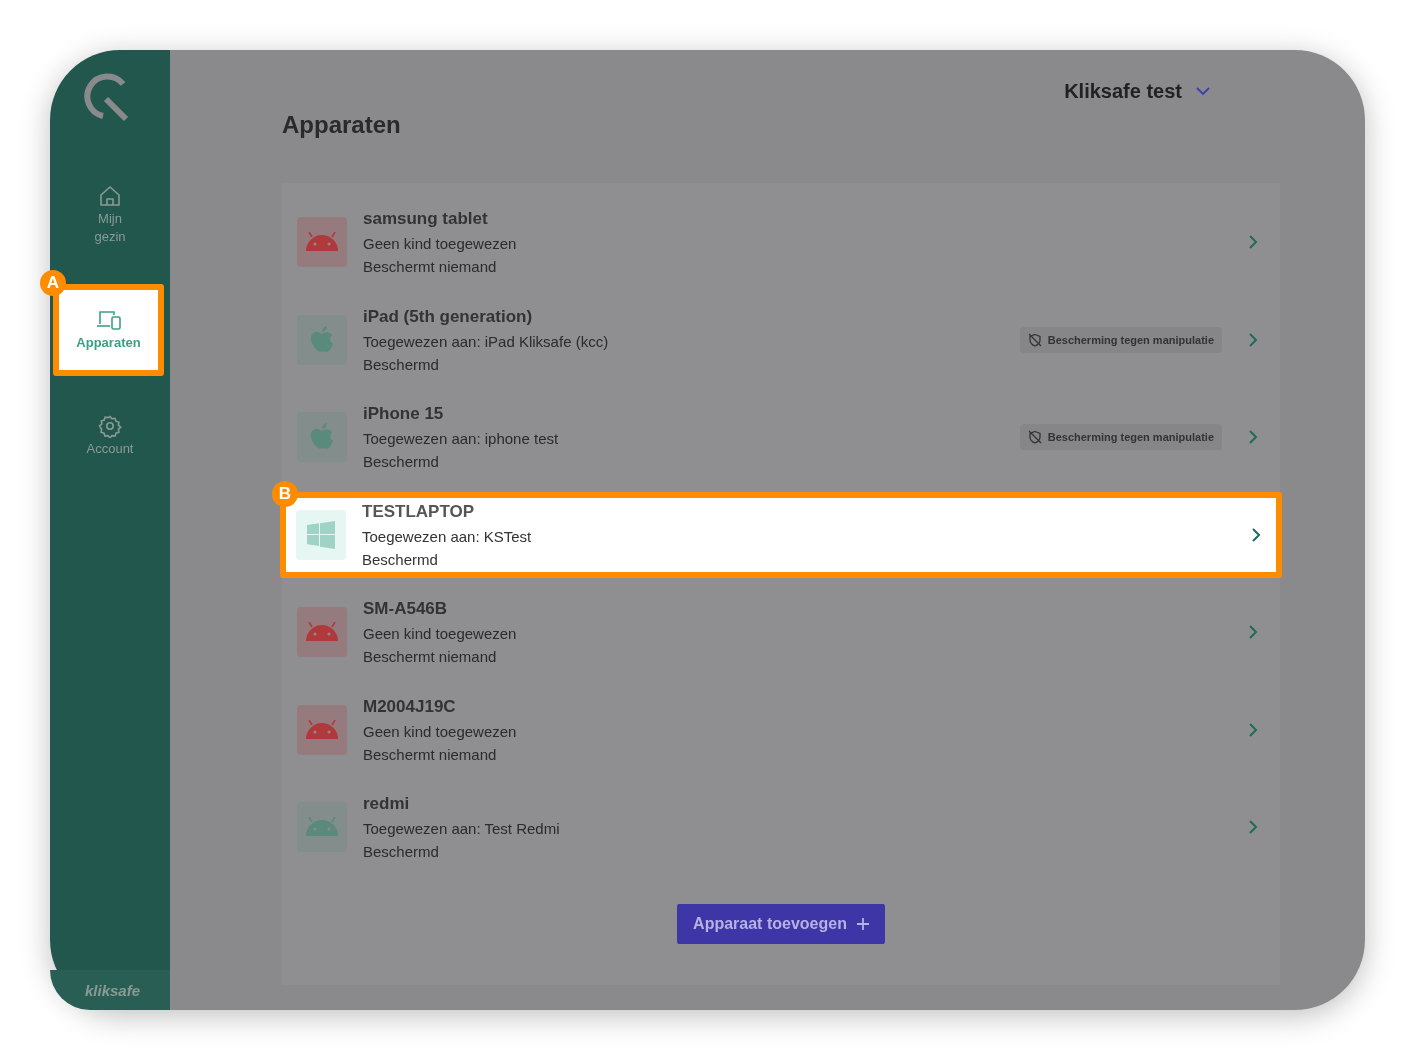 The width and height of the screenshot is (1416, 1060). Describe the element at coordinates (285, 493) in the screenshot. I see `callout-badge: B` at that location.